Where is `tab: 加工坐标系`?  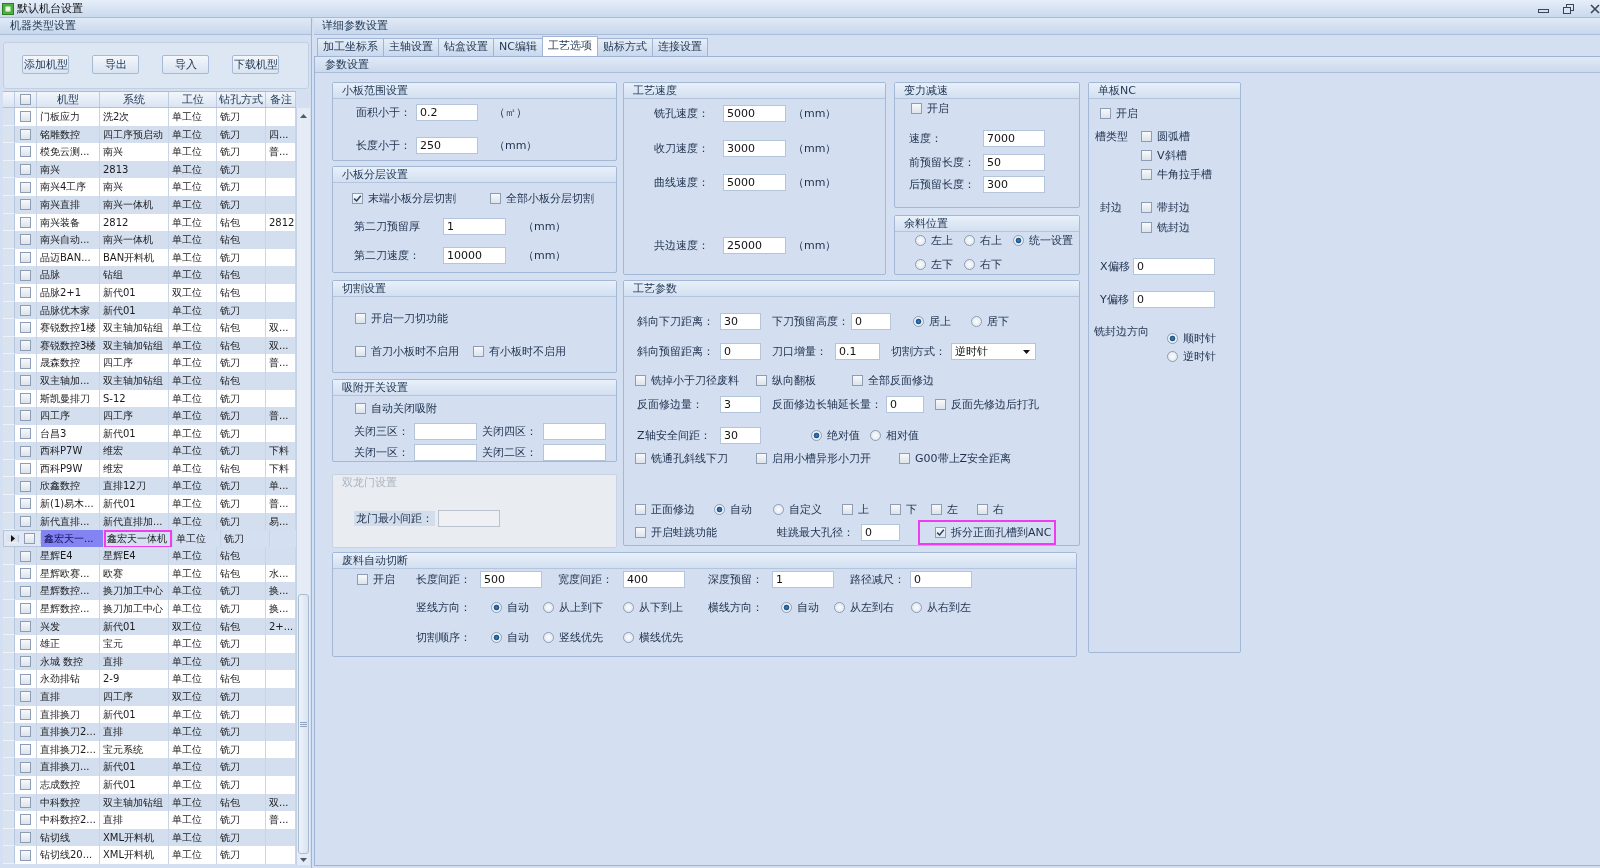 tab: 加工坐标系 is located at coordinates (350, 47).